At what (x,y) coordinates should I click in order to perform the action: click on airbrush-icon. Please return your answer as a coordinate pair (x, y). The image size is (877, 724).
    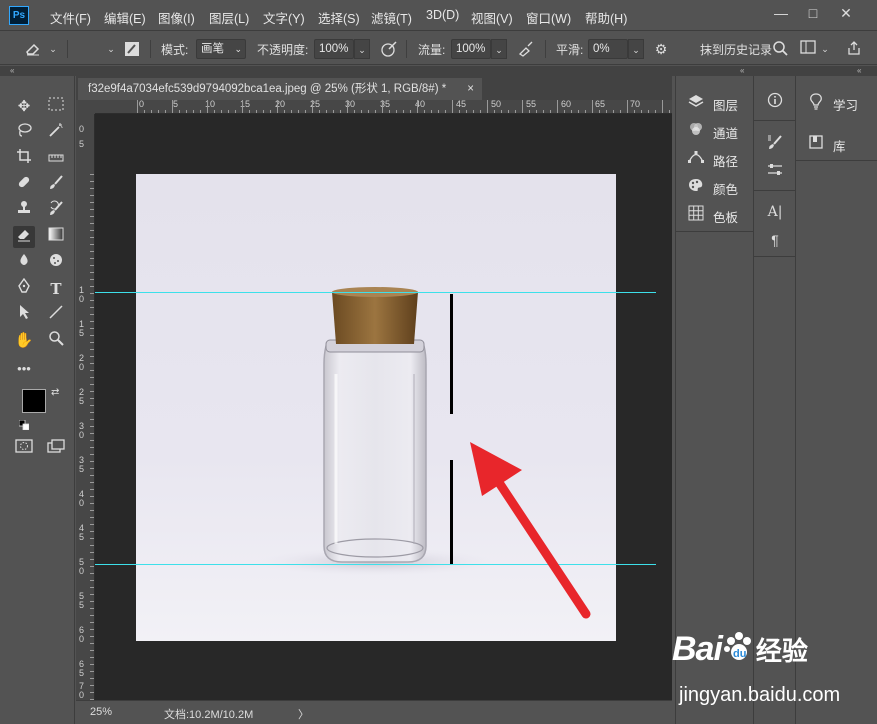
    Looking at the image, I should click on (526, 49).